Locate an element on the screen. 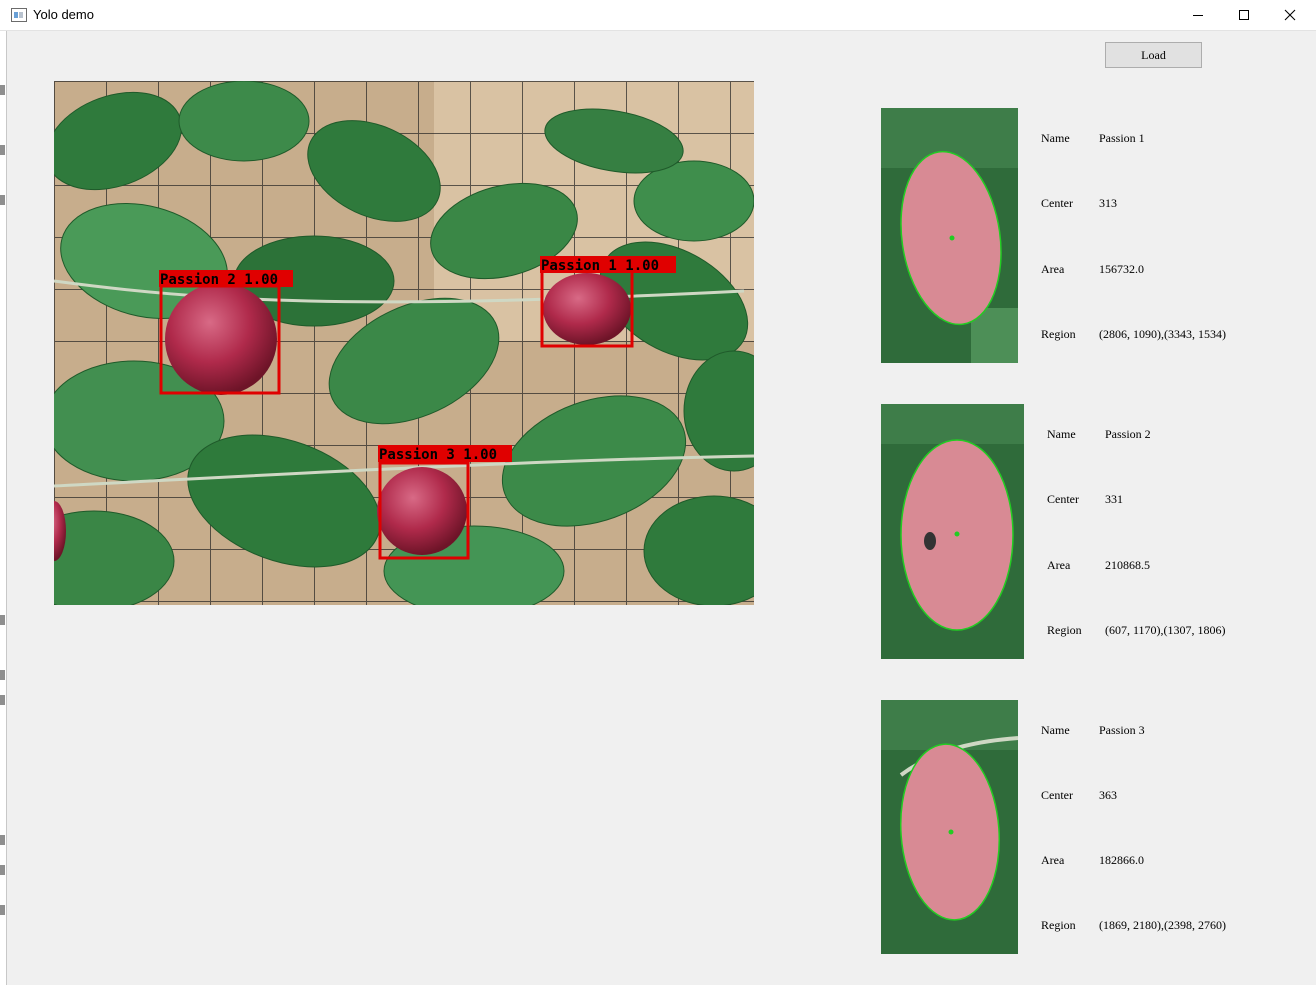  app-window-icon is located at coordinates (19, 15).